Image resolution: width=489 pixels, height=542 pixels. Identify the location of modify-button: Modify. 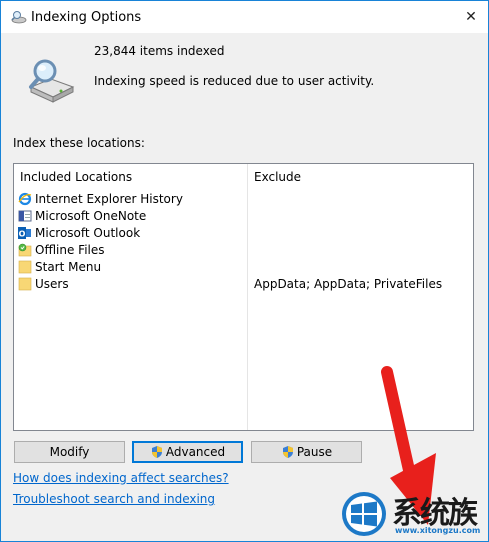
(69, 452).